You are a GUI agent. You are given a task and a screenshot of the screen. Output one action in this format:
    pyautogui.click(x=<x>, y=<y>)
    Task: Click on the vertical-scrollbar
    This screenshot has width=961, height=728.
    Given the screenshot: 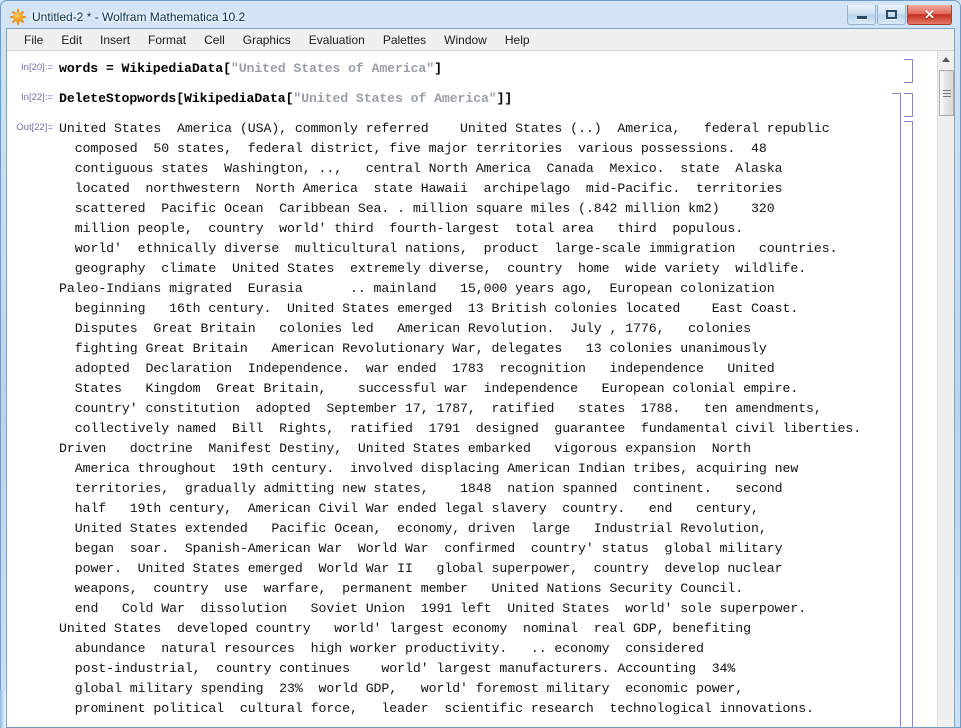 What is the action you would take?
    pyautogui.click(x=945, y=389)
    